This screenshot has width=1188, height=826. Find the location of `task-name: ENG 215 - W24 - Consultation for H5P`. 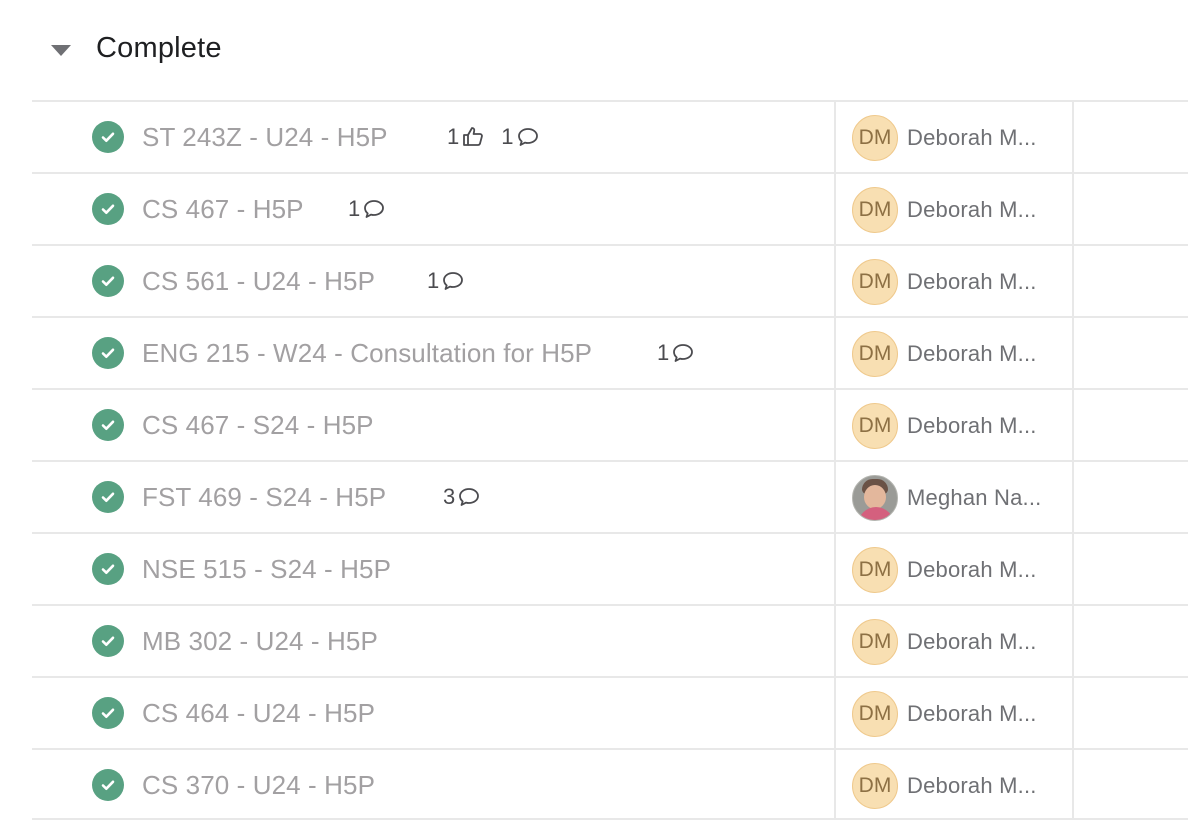

task-name: ENG 215 - W24 - Consultation for H5P is located at coordinates (385, 353).